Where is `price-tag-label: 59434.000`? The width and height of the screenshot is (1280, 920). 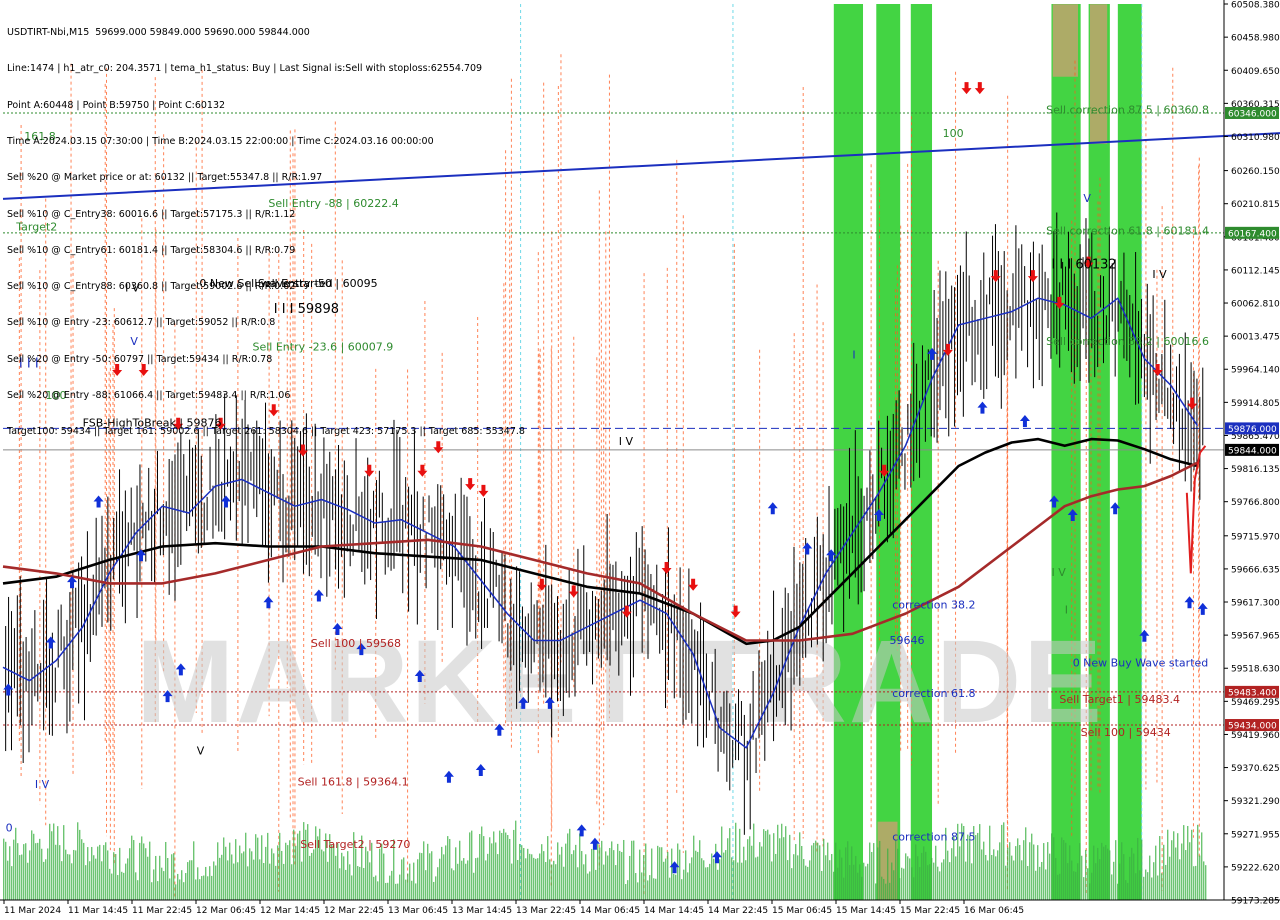
price-tag-label: 59434.000 is located at coordinates (1252, 727).